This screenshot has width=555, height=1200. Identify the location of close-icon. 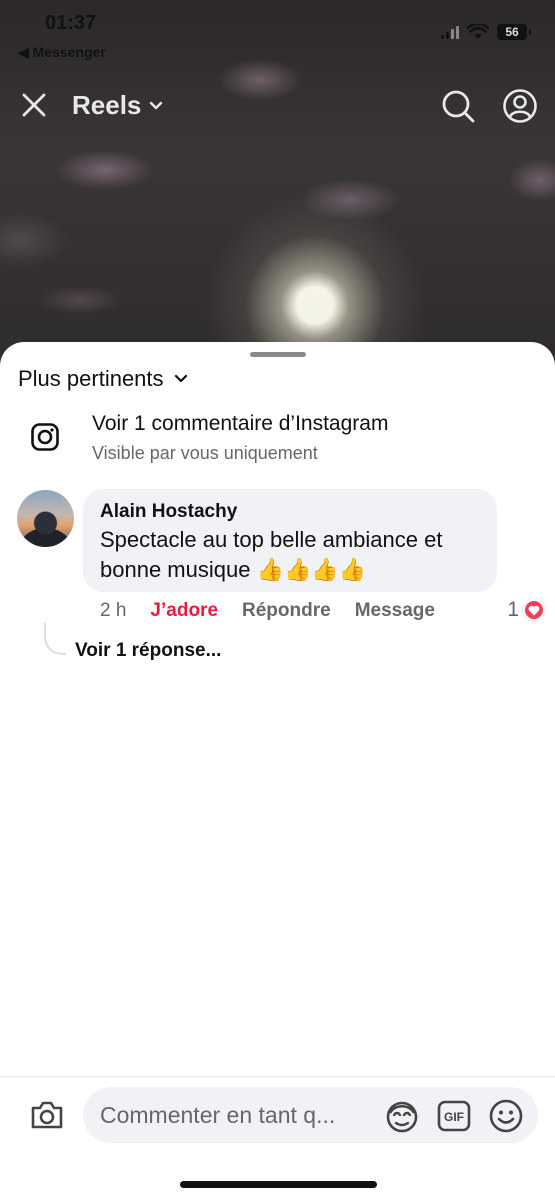
(34, 105).